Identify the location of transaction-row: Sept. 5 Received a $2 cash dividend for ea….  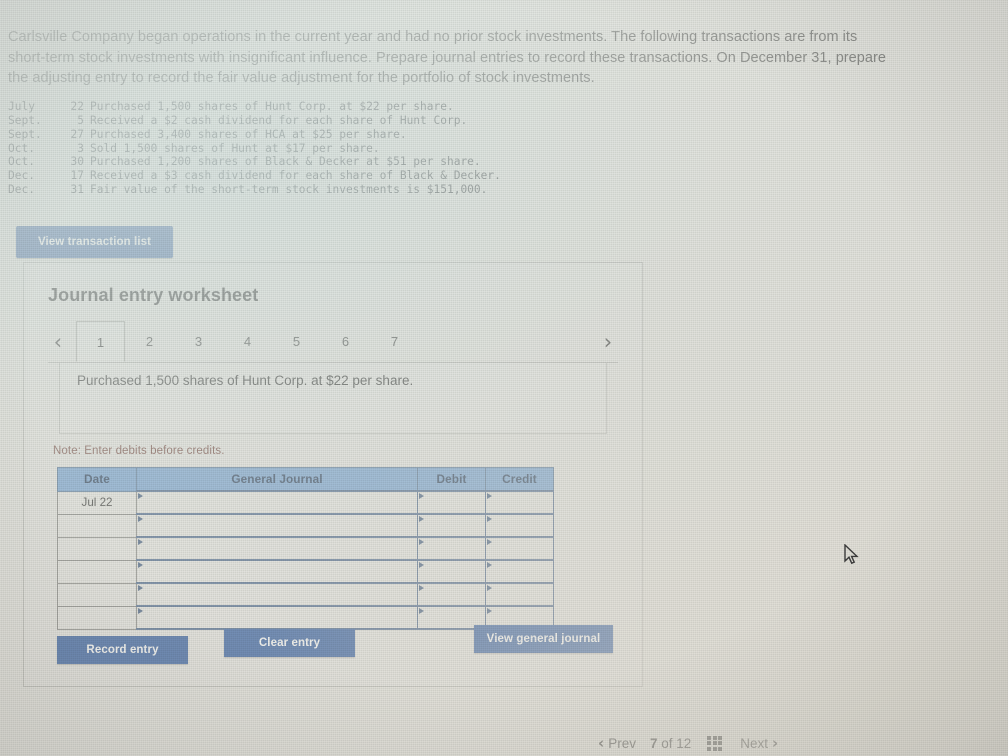
(254, 121).